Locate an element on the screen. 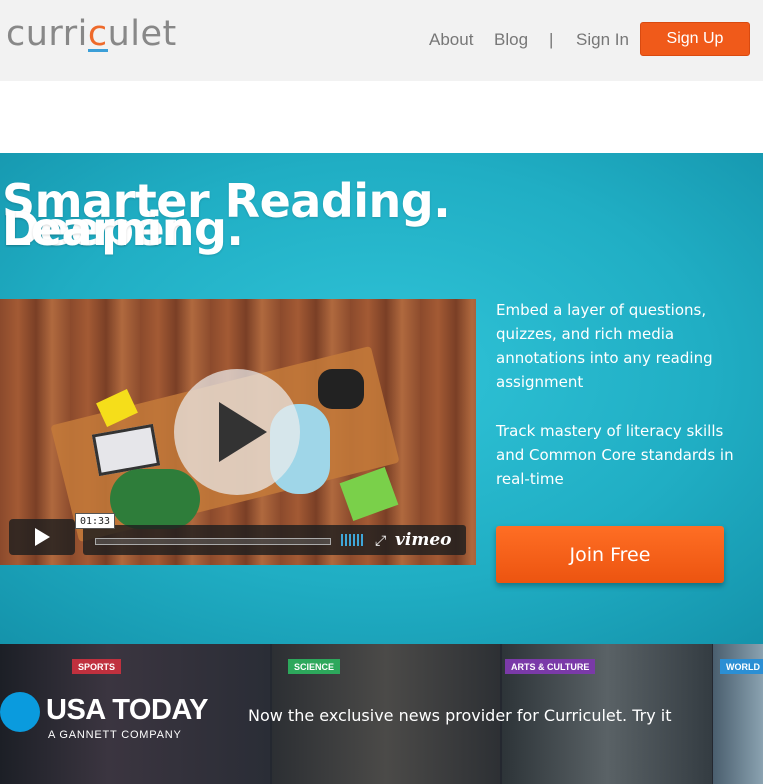 Image resolution: width=763 pixels, height=784 pixels. logo-text-end: ulet is located at coordinates (142, 34).